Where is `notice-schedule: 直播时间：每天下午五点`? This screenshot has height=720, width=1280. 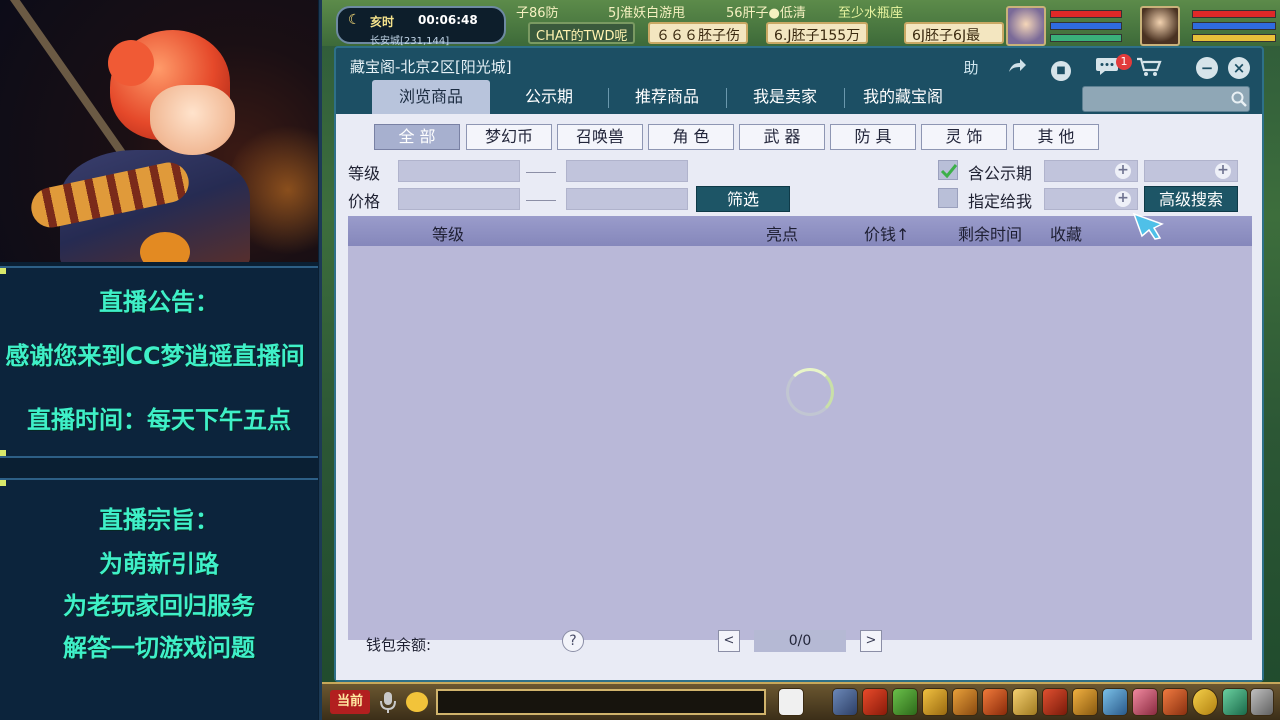
notice-schedule: 直播时间：每天下午五点 is located at coordinates (159, 420).